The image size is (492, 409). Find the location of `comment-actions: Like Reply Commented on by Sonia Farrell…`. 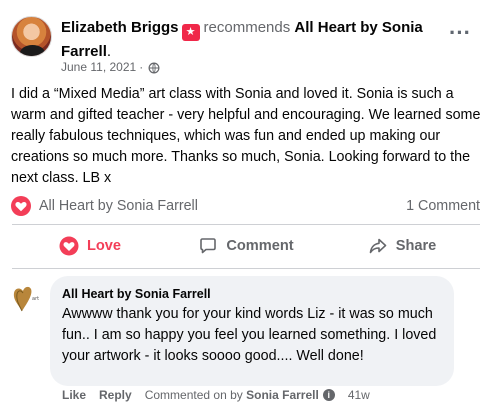

comment-actions: Like Reply Commented on by Sonia Farrell… is located at coordinates (216, 395).